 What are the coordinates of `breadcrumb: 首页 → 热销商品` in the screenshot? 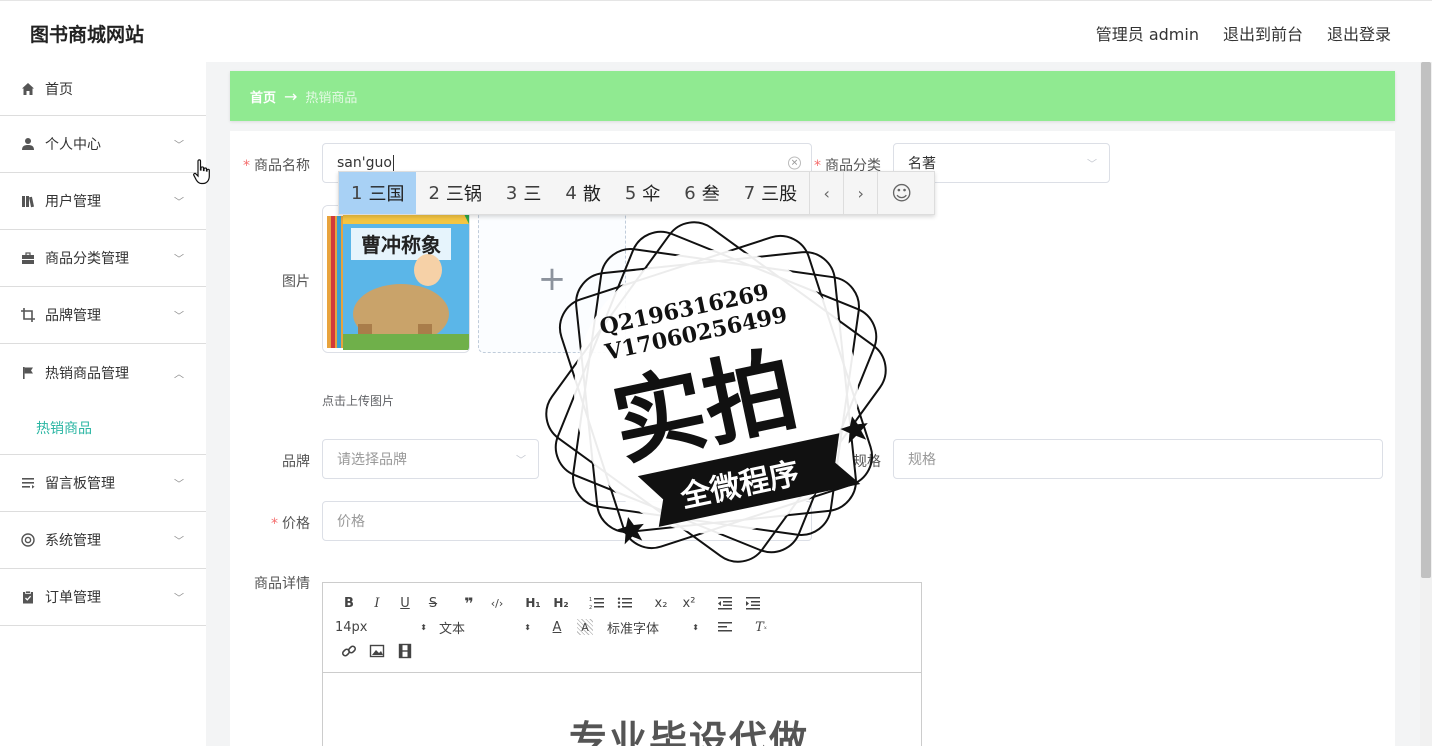 It's located at (812, 96).